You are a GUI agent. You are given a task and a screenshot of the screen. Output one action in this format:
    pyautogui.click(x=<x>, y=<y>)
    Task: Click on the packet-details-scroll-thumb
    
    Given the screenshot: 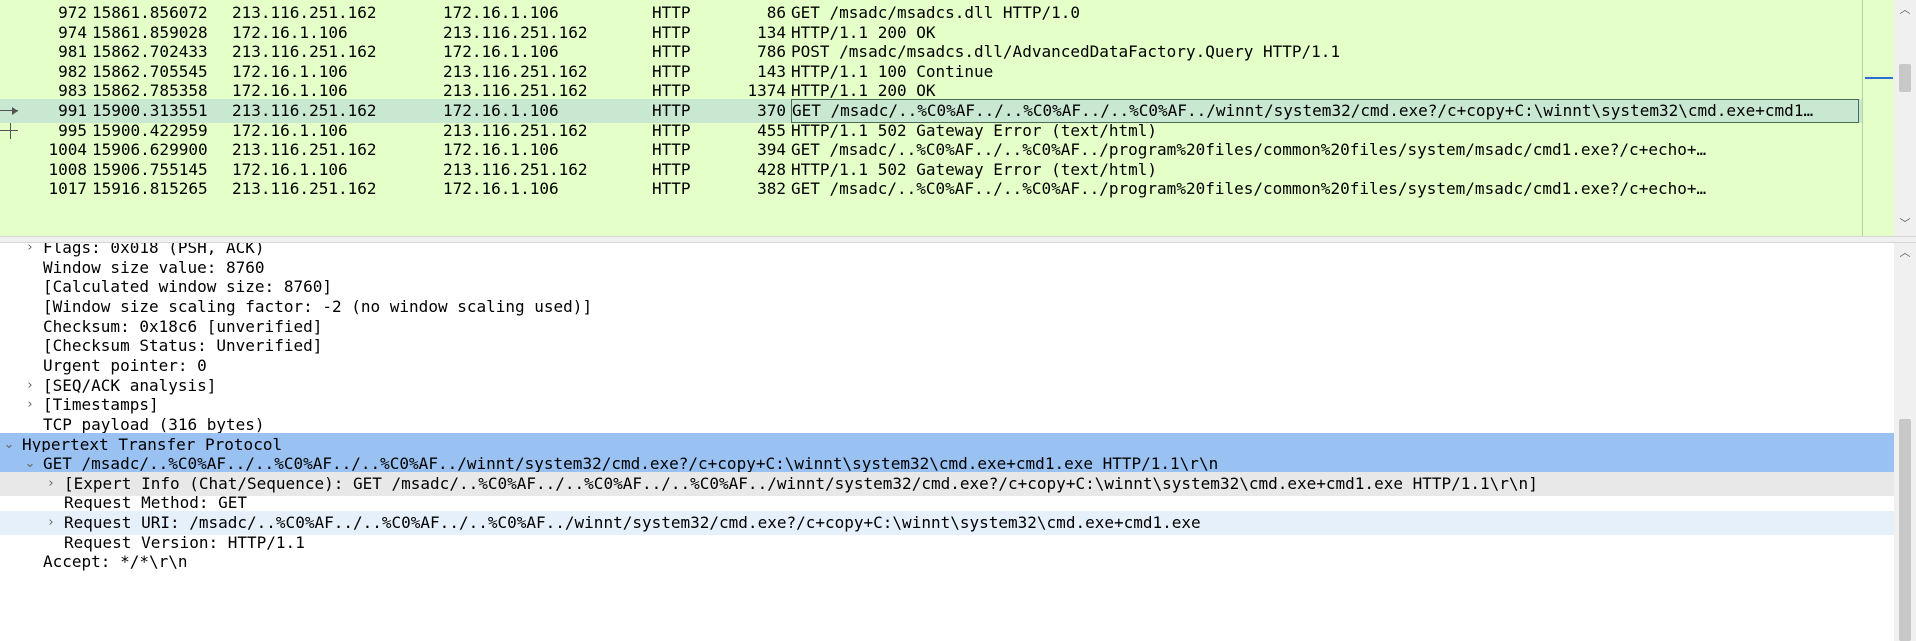 What is the action you would take?
    pyautogui.click(x=1905, y=530)
    